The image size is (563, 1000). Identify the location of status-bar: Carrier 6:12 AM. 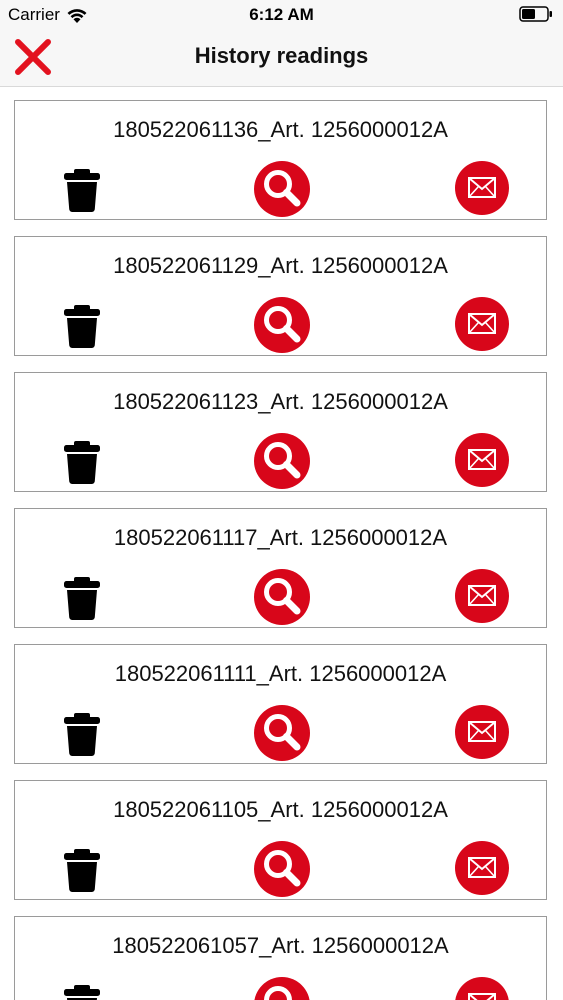
(281, 15).